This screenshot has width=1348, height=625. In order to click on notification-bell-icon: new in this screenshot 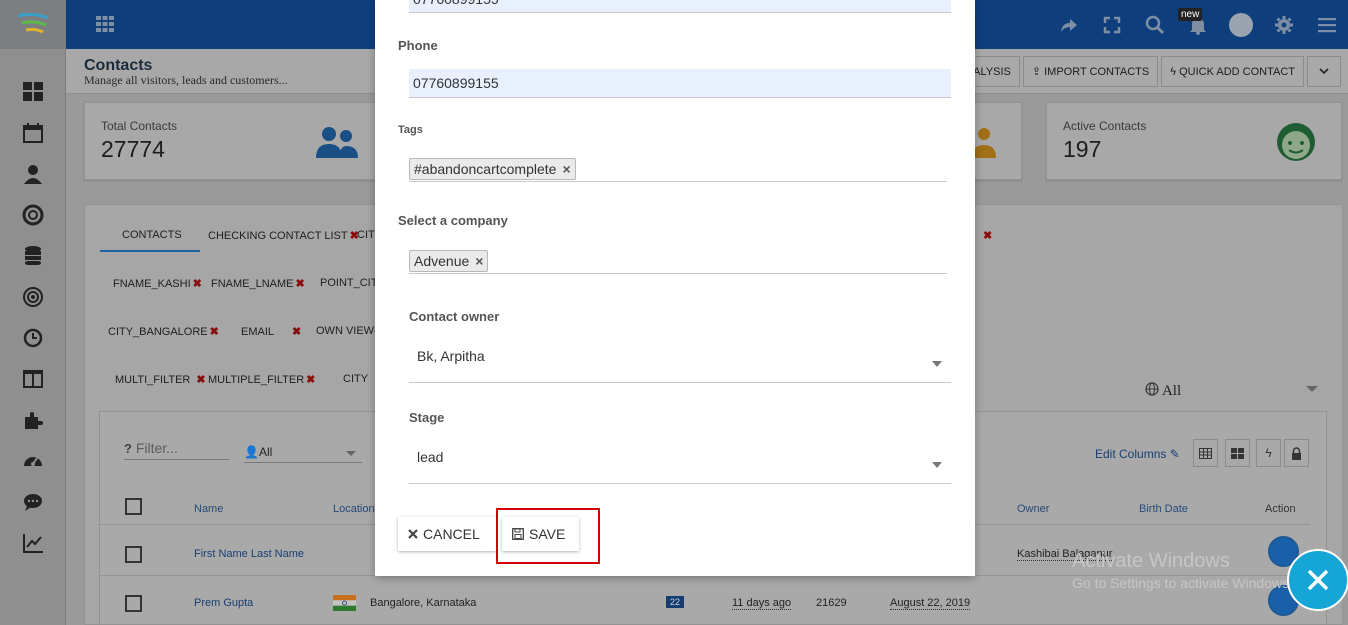, I will do `click(1197, 24)`.